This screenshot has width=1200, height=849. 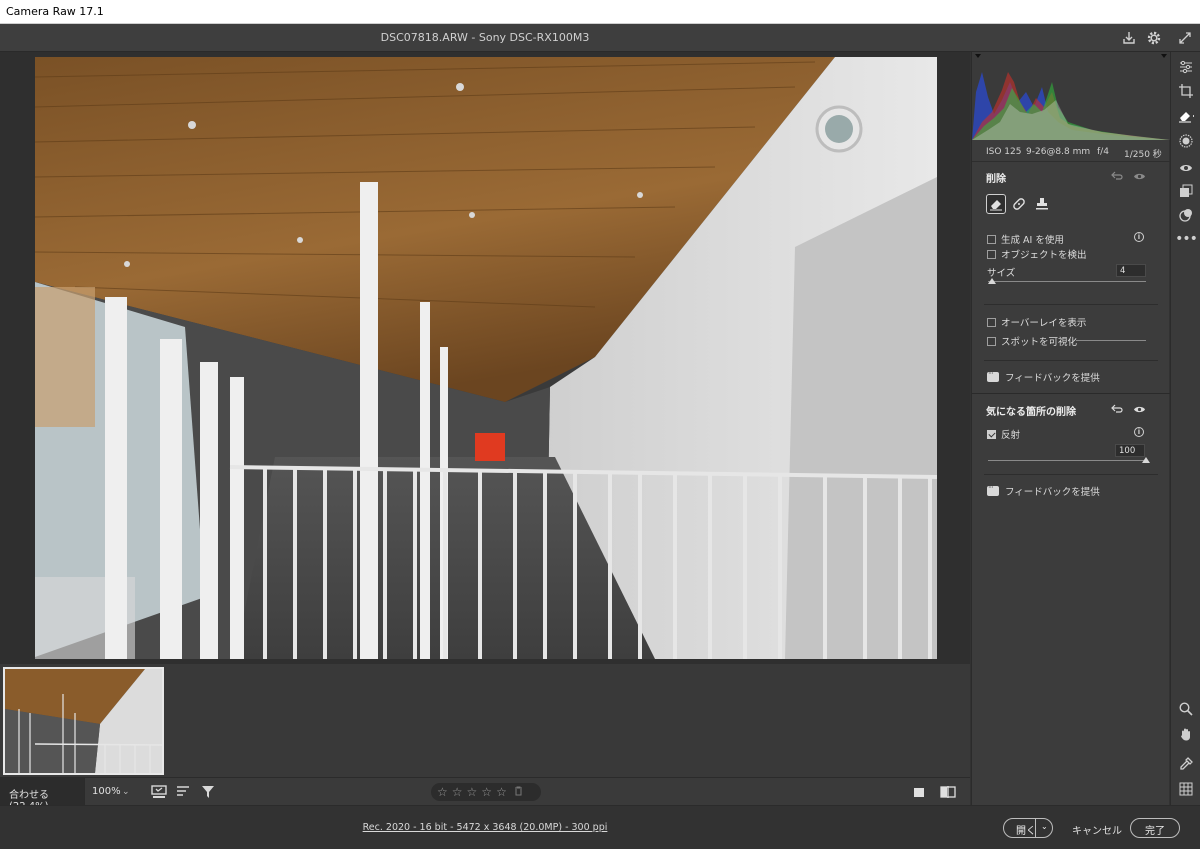 What do you see at coordinates (1186, 116) in the screenshot?
I see `remove-eraser-icon` at bounding box center [1186, 116].